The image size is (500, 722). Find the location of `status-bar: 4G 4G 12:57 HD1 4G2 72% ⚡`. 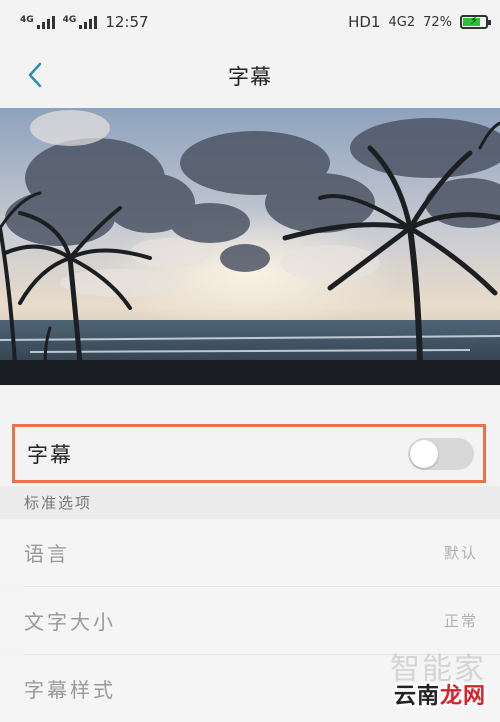

status-bar: 4G 4G 12:57 HD1 4G2 72% ⚡ is located at coordinates (250, 22).